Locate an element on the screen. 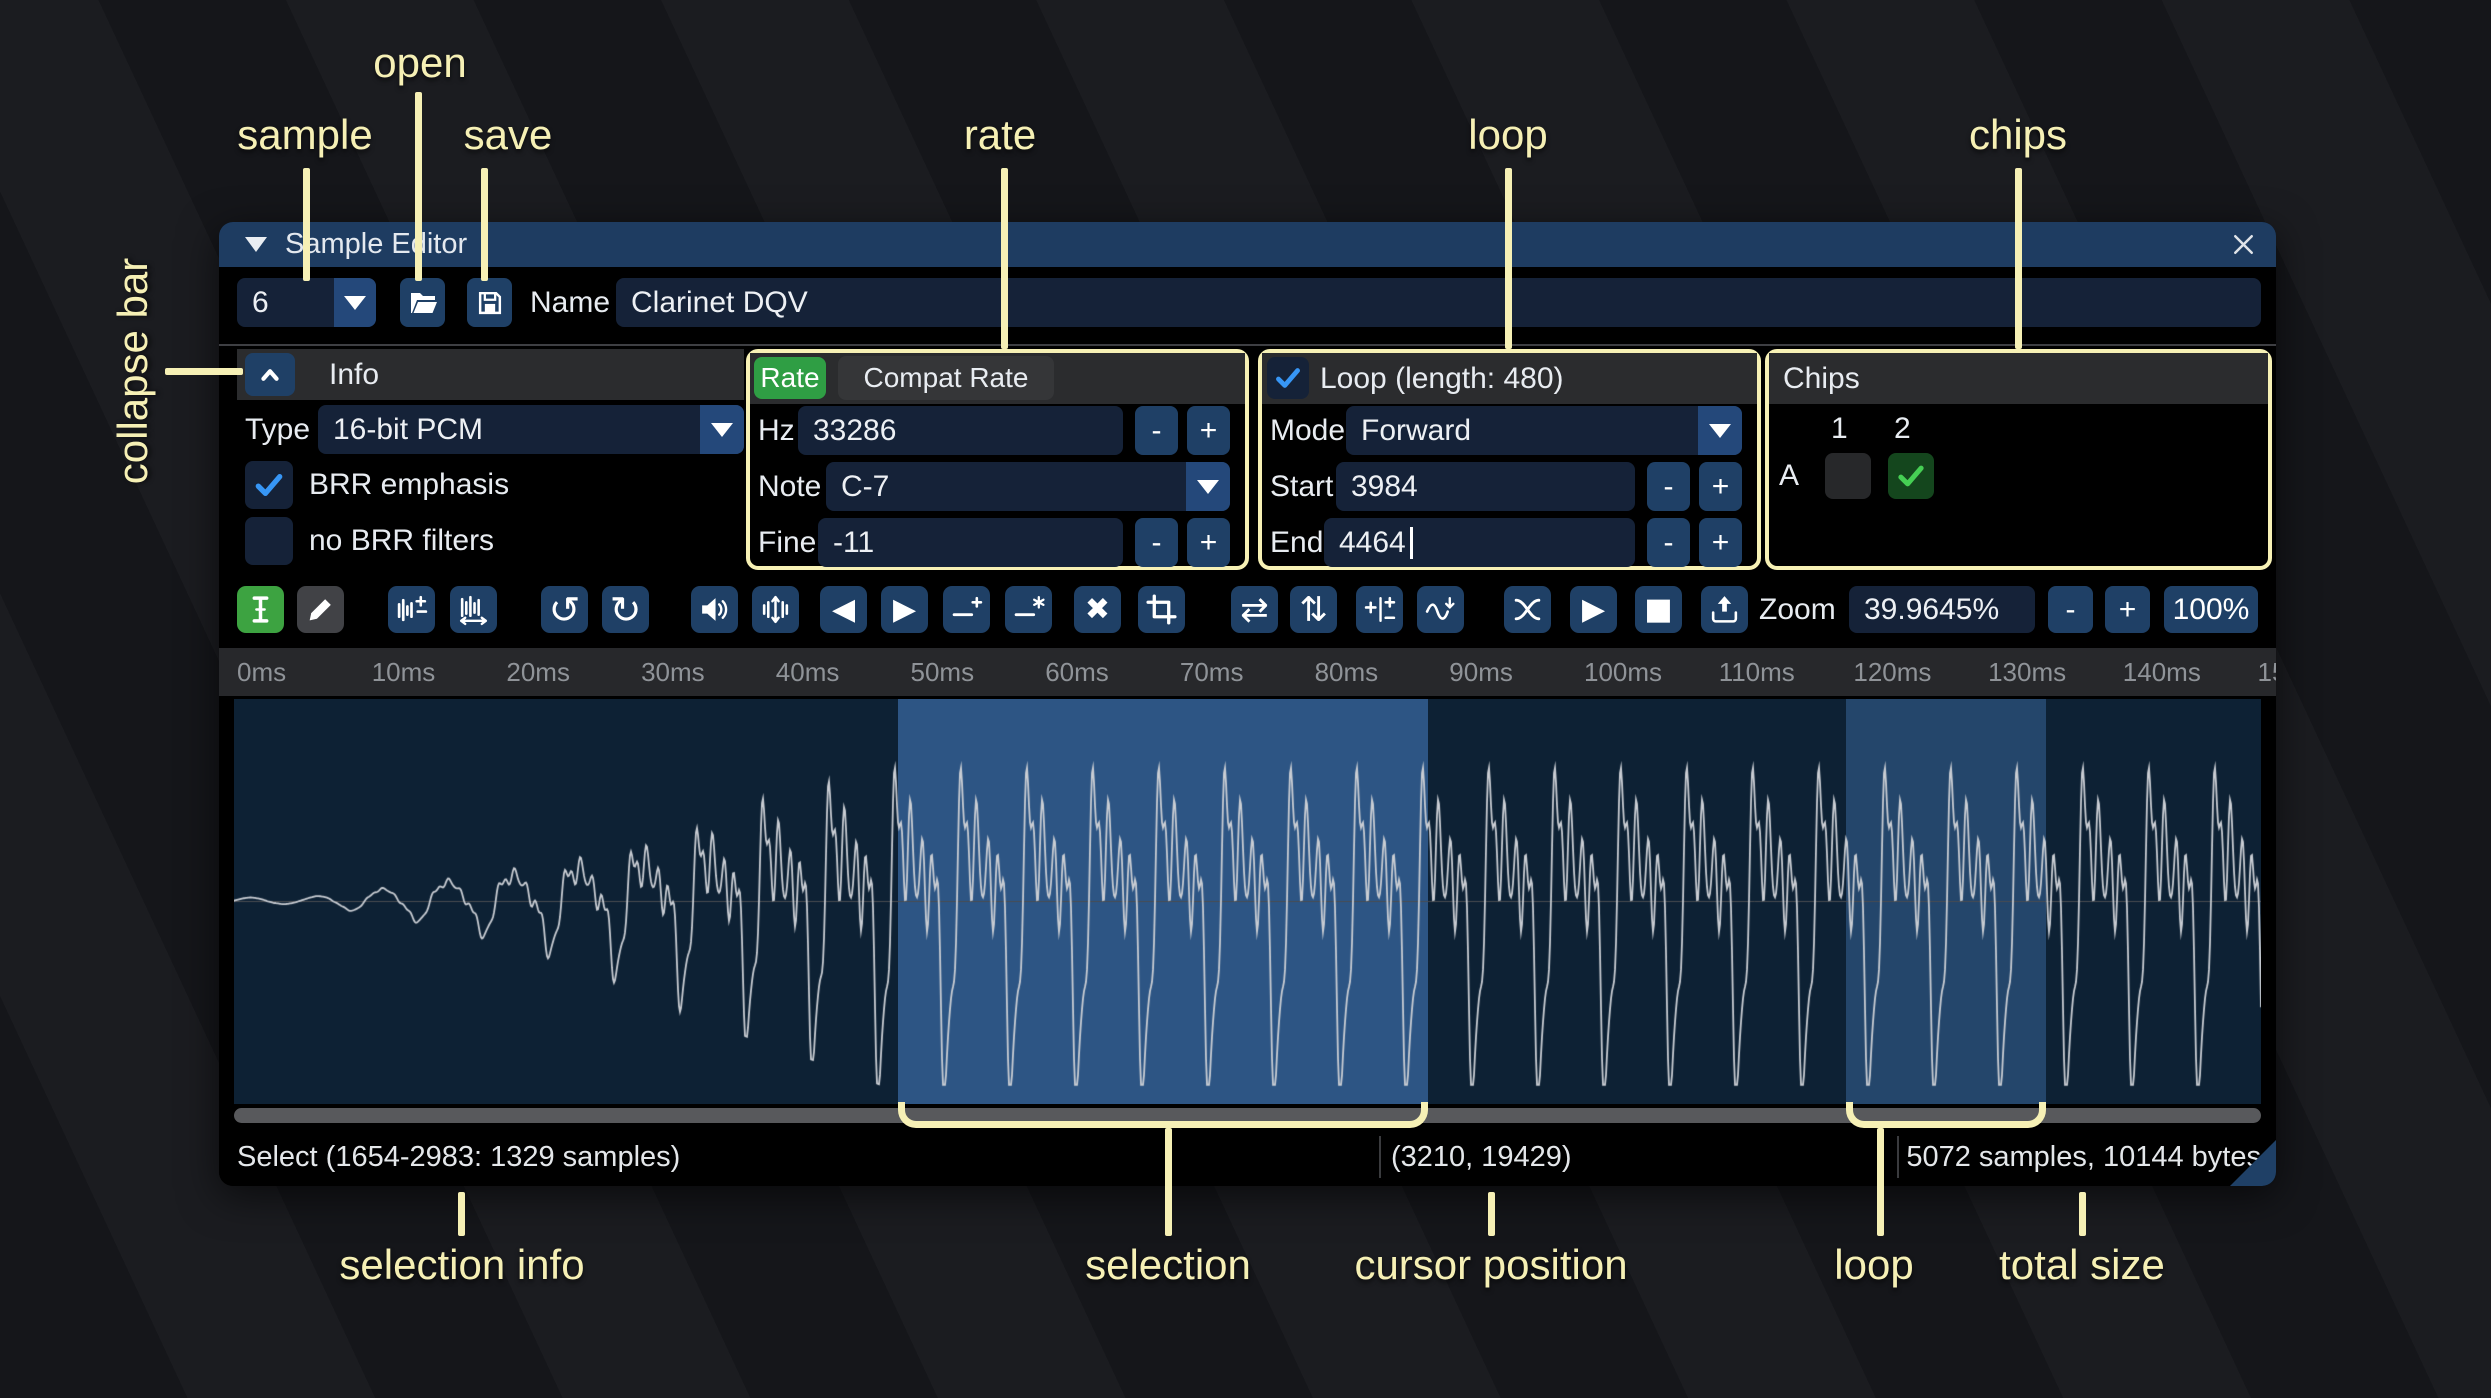  fade-out-button: ▶ is located at coordinates (904, 609).